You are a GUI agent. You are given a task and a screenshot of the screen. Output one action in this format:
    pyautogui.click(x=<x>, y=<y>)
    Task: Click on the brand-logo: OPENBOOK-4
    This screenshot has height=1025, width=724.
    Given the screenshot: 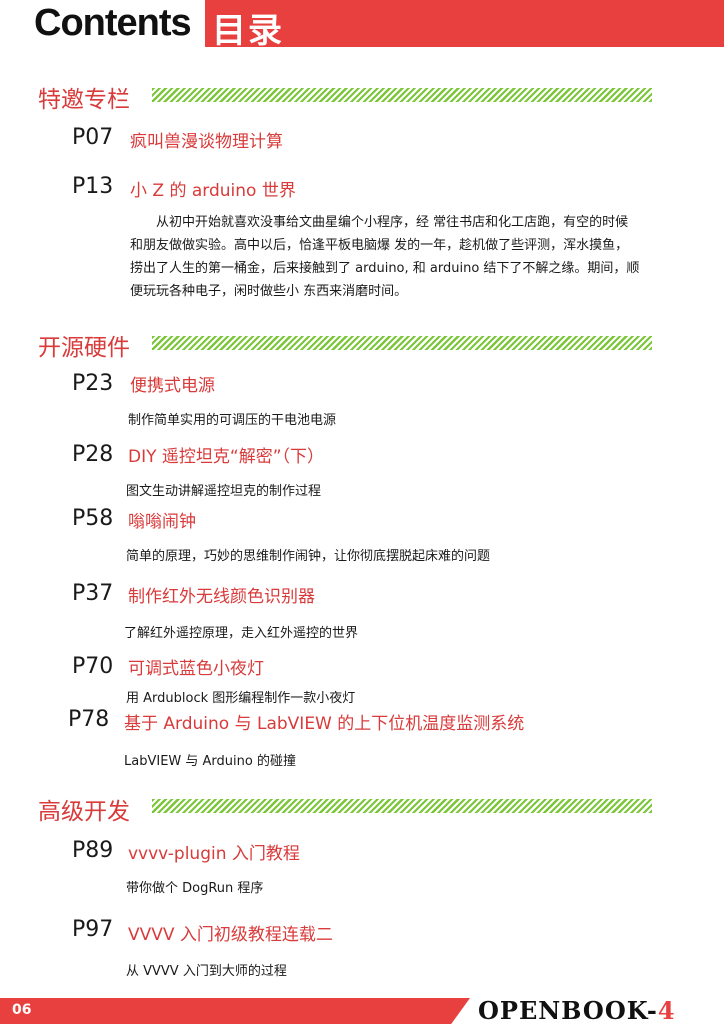 What is the action you would take?
    pyautogui.click(x=577, y=1010)
    